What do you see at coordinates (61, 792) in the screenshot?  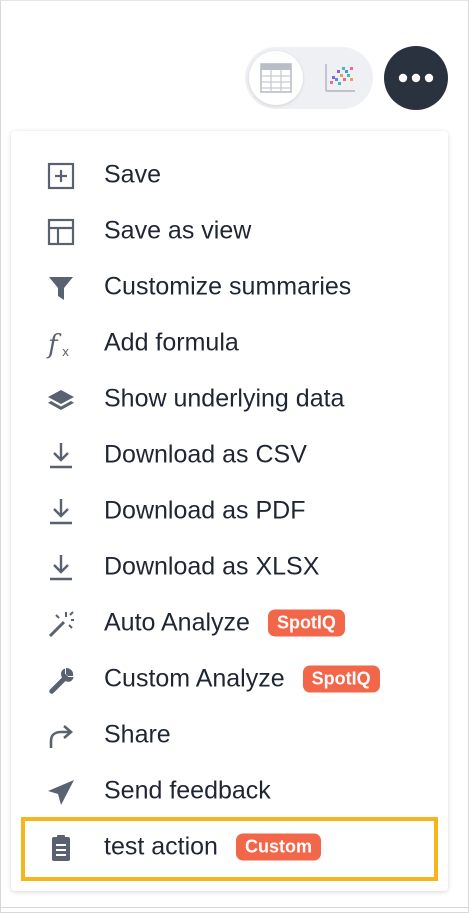 I see `send-icon` at bounding box center [61, 792].